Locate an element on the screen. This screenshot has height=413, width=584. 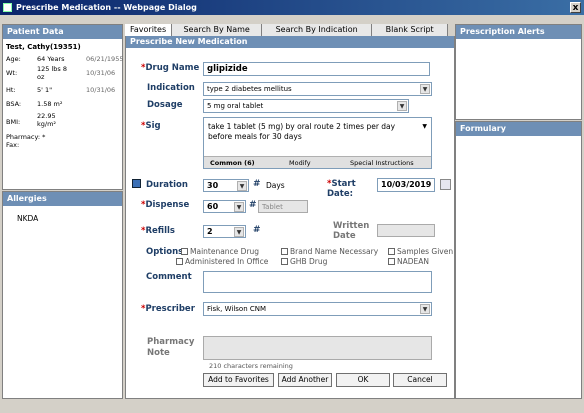
drug-name-label: *Drug Name is located at coordinates (170, 68).